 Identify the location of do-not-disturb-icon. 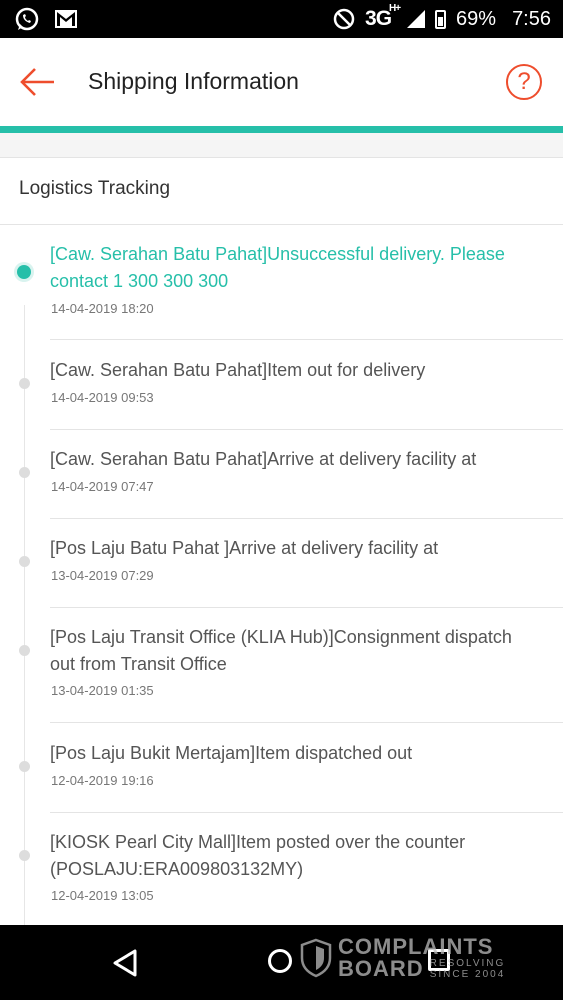
(344, 19).